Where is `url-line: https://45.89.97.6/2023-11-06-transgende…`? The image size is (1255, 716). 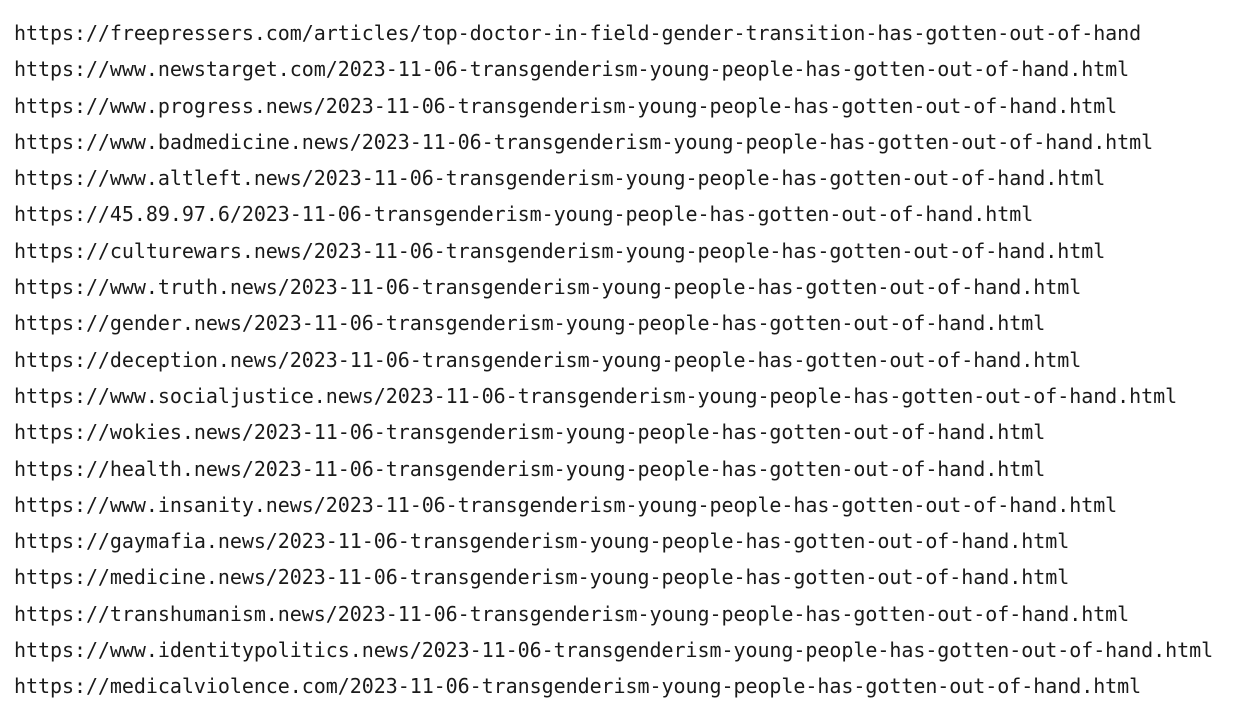 url-line: https://45.89.97.6/2023-11-06-transgende… is located at coordinates (524, 214).